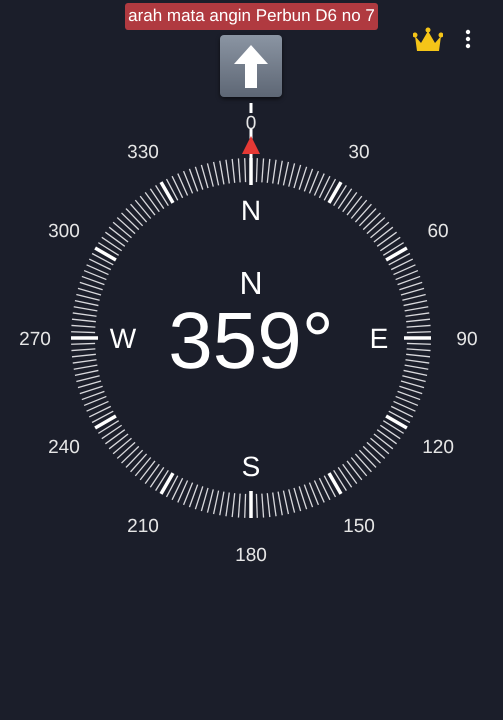 Image resolution: width=503 pixels, height=720 pixels. What do you see at coordinates (251, 123) in the screenshot?
I see `degree-label: 0` at bounding box center [251, 123].